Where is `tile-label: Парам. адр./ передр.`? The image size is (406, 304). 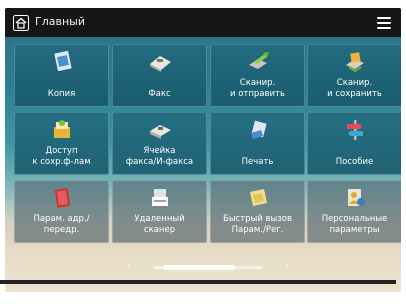 tile-label: Парам. адр./ передр. is located at coordinates (61, 224).